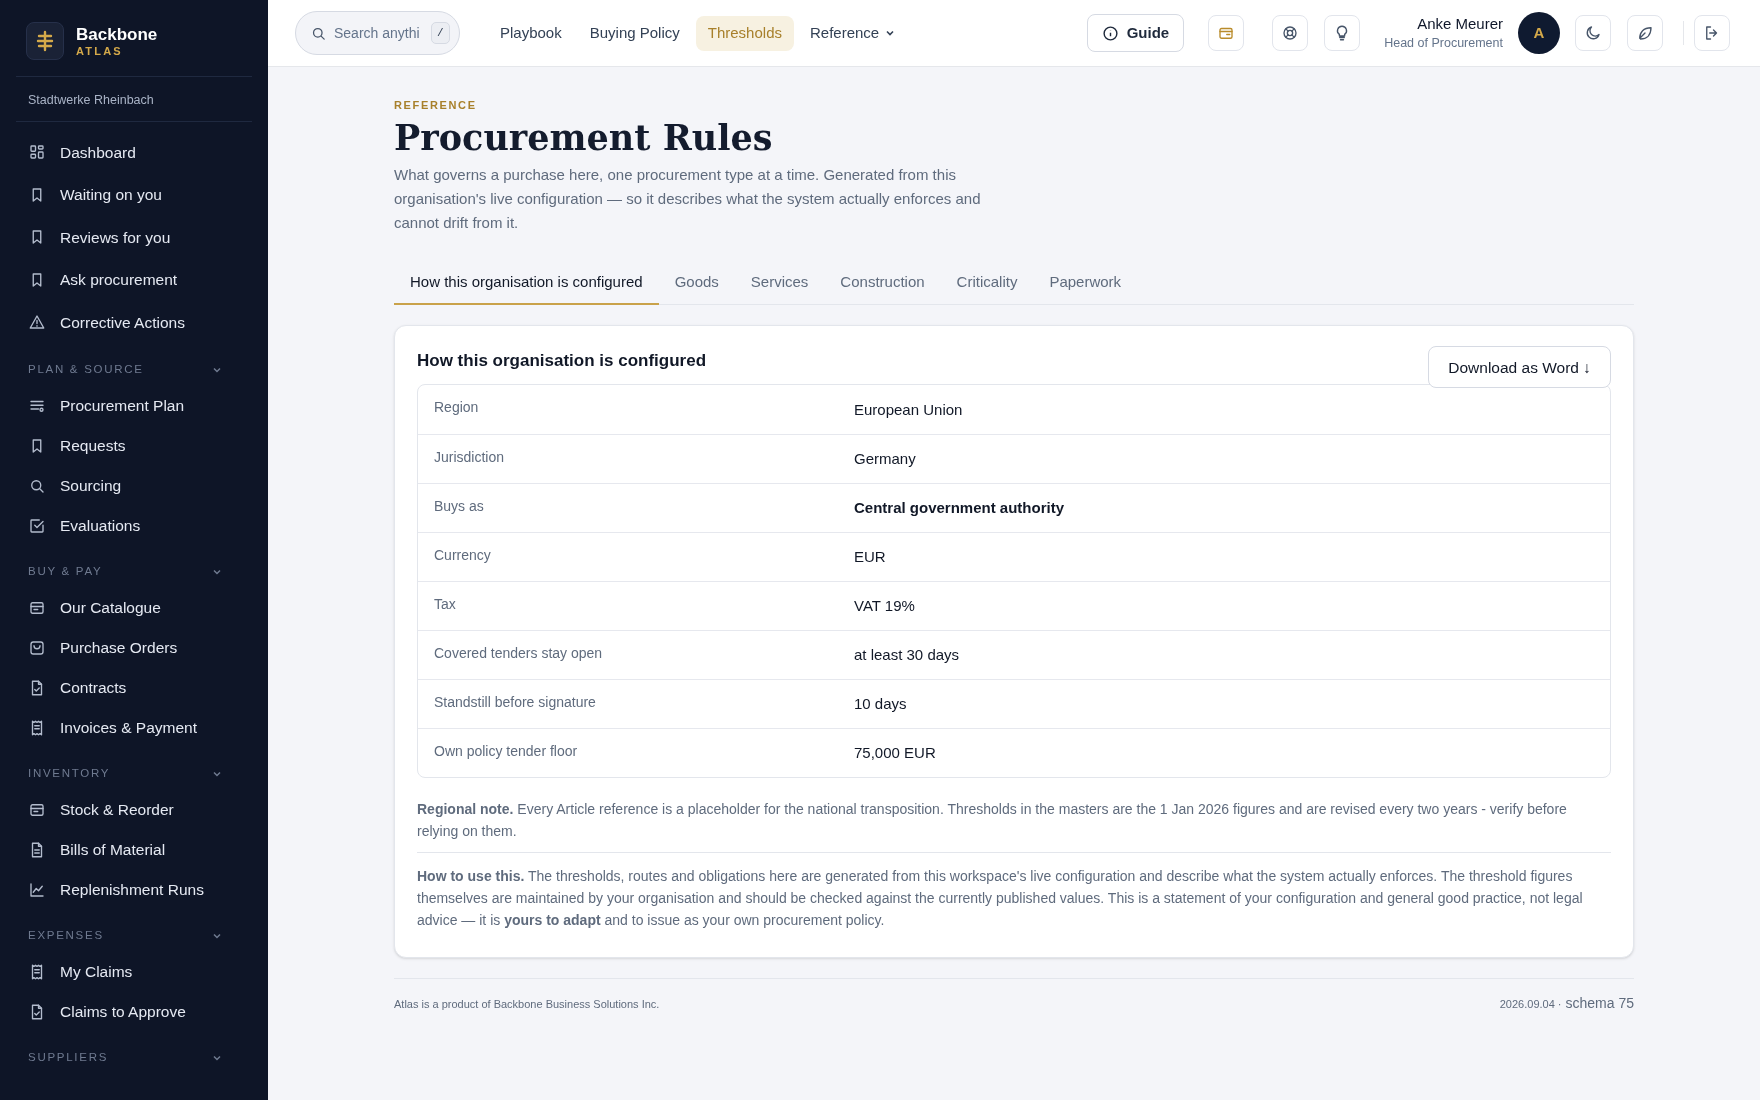 This screenshot has height=1100, width=1760. I want to click on table-cell-text: Jurisdiction, so click(470, 457).